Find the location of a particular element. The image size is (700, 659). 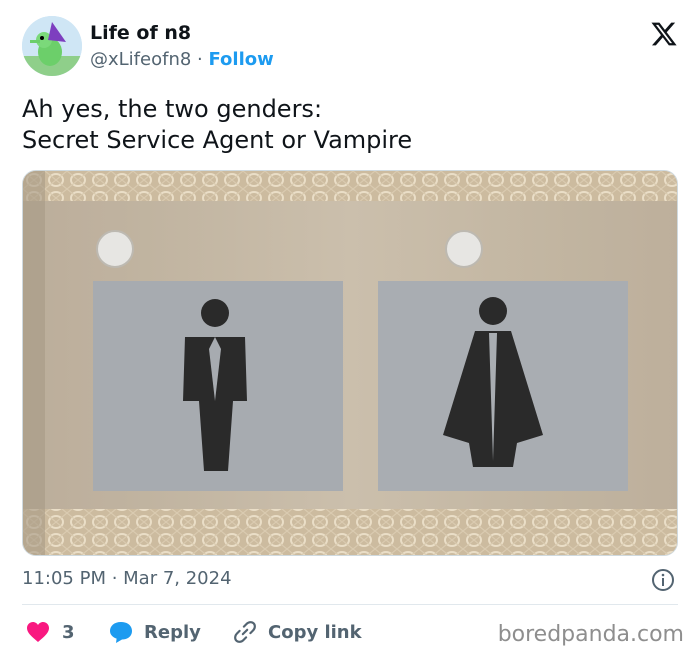

tweet-line-1: Ah yes, the two genders: is located at coordinates (172, 109).